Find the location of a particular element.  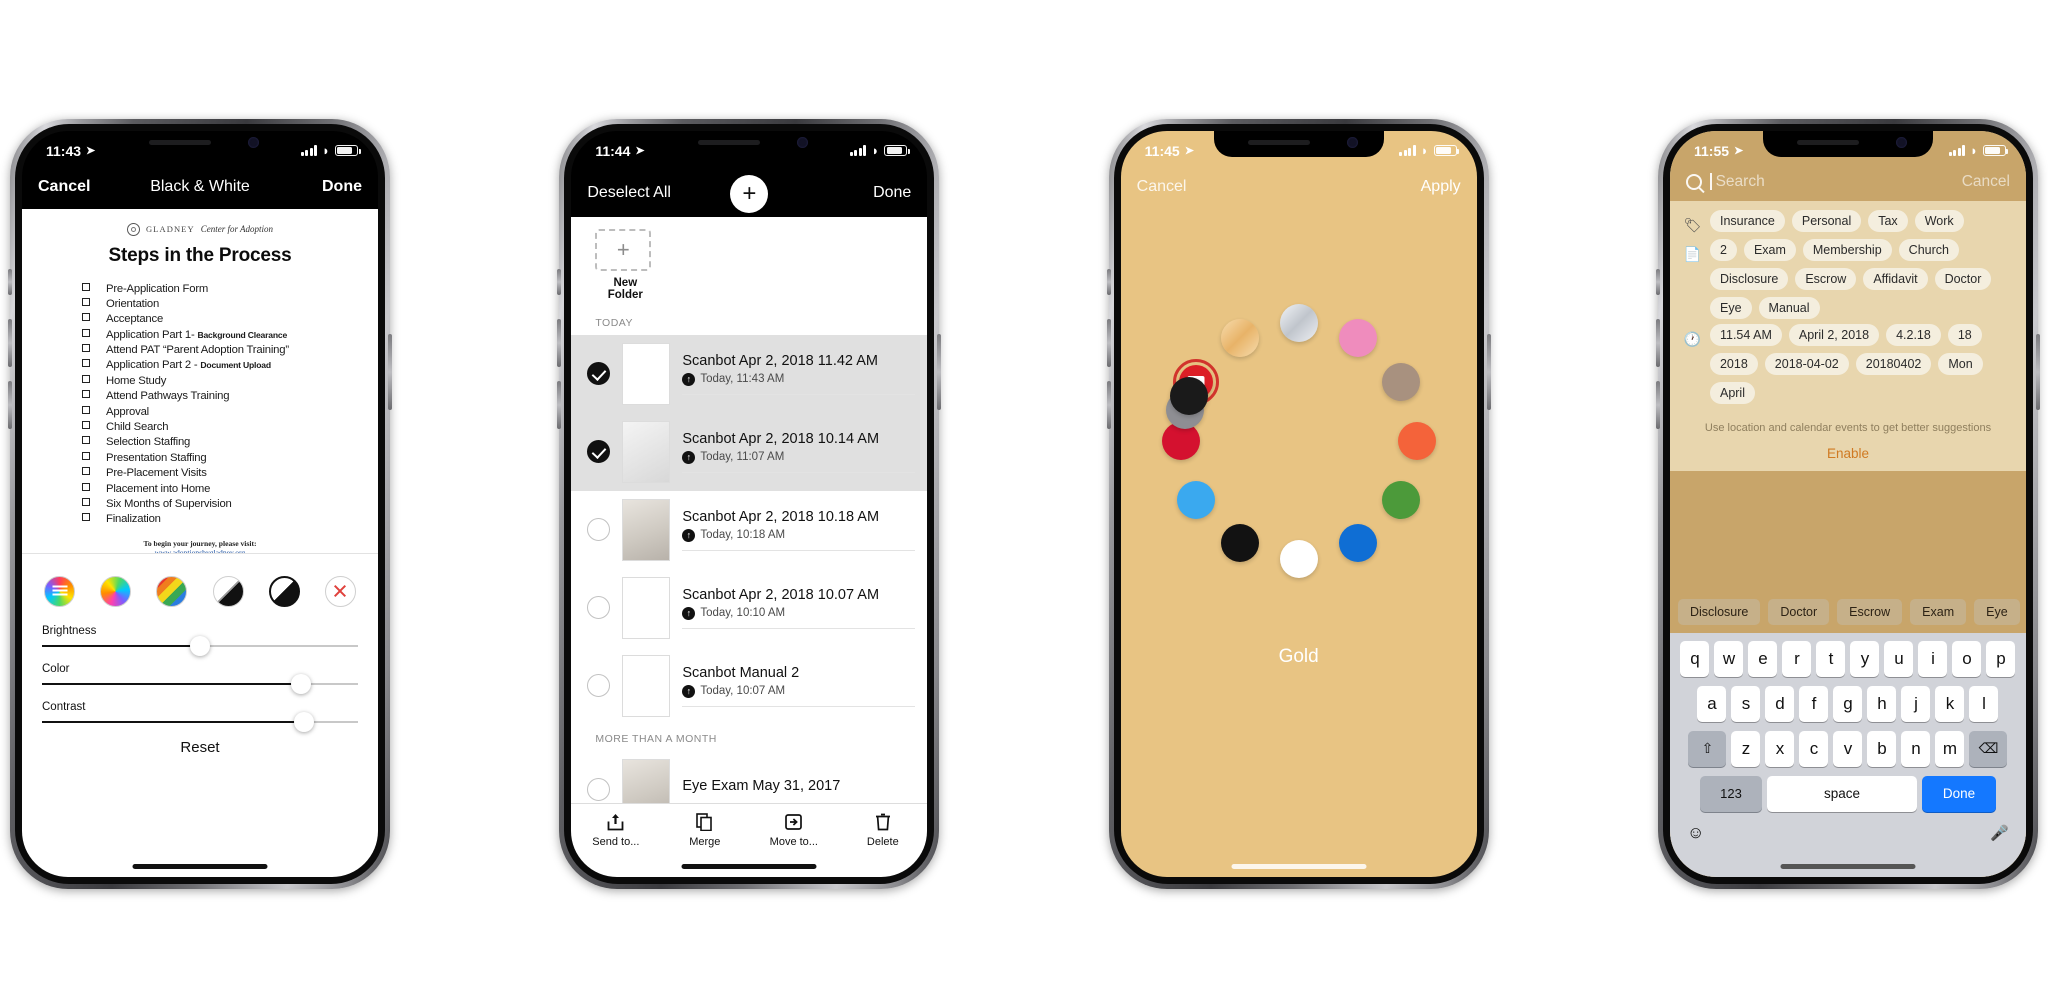

key-x: x is located at coordinates (1780, 748).